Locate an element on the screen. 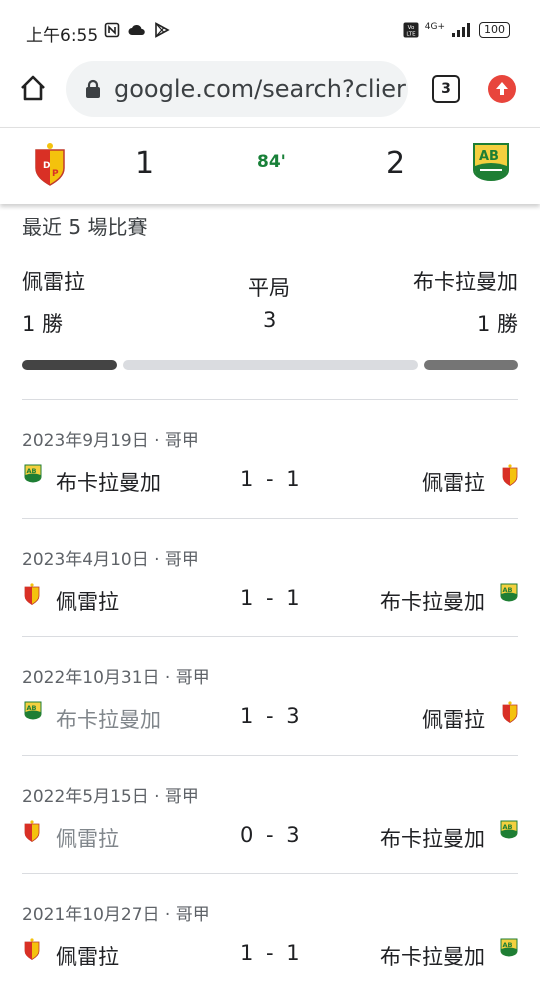 The image size is (540, 1000). match-row: 2023年4月10日 · 哥甲 佩雷拉 1 - 1 布卡拉曼加 AB is located at coordinates (270, 577).